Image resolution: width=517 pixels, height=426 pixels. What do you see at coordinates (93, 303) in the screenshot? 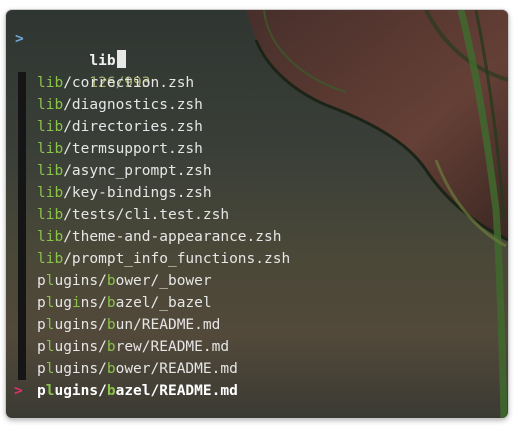
I see `path-text: ns/` at bounding box center [93, 303].